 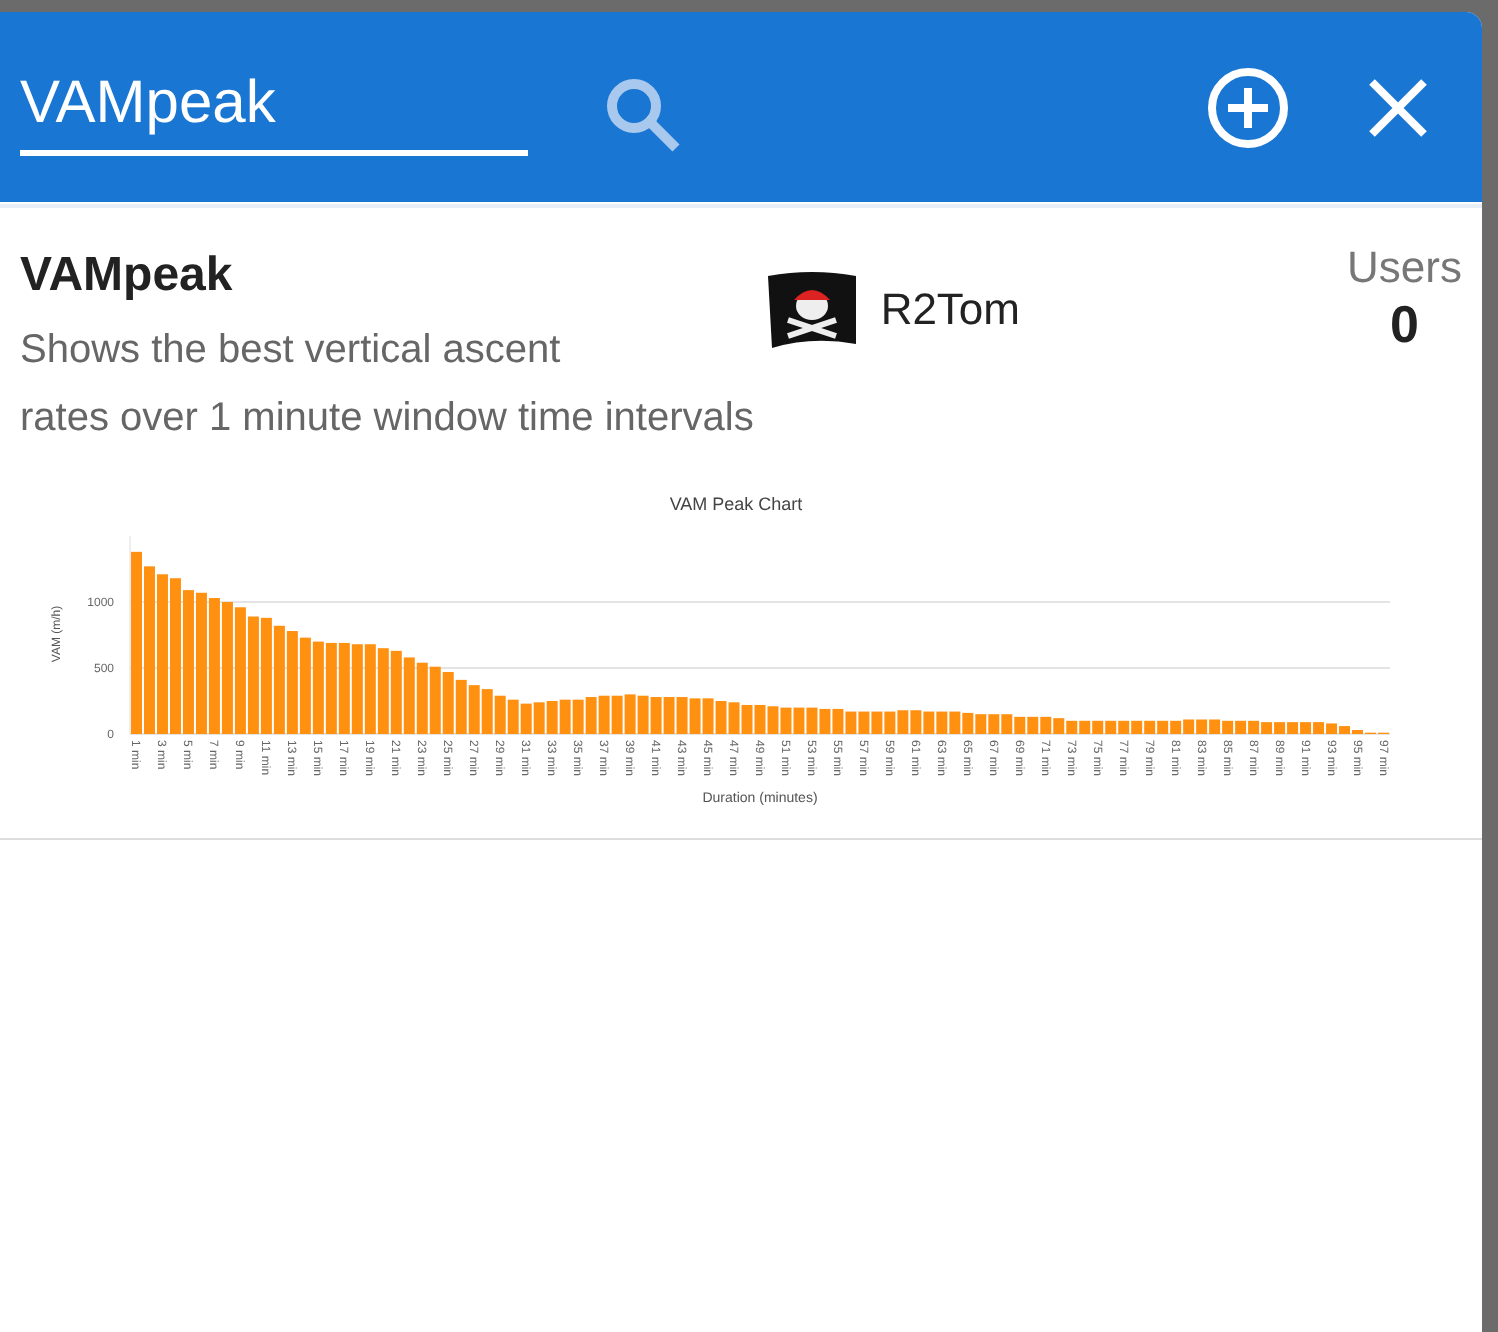 I want to click on author-name: R2Tom, so click(x=950, y=310).